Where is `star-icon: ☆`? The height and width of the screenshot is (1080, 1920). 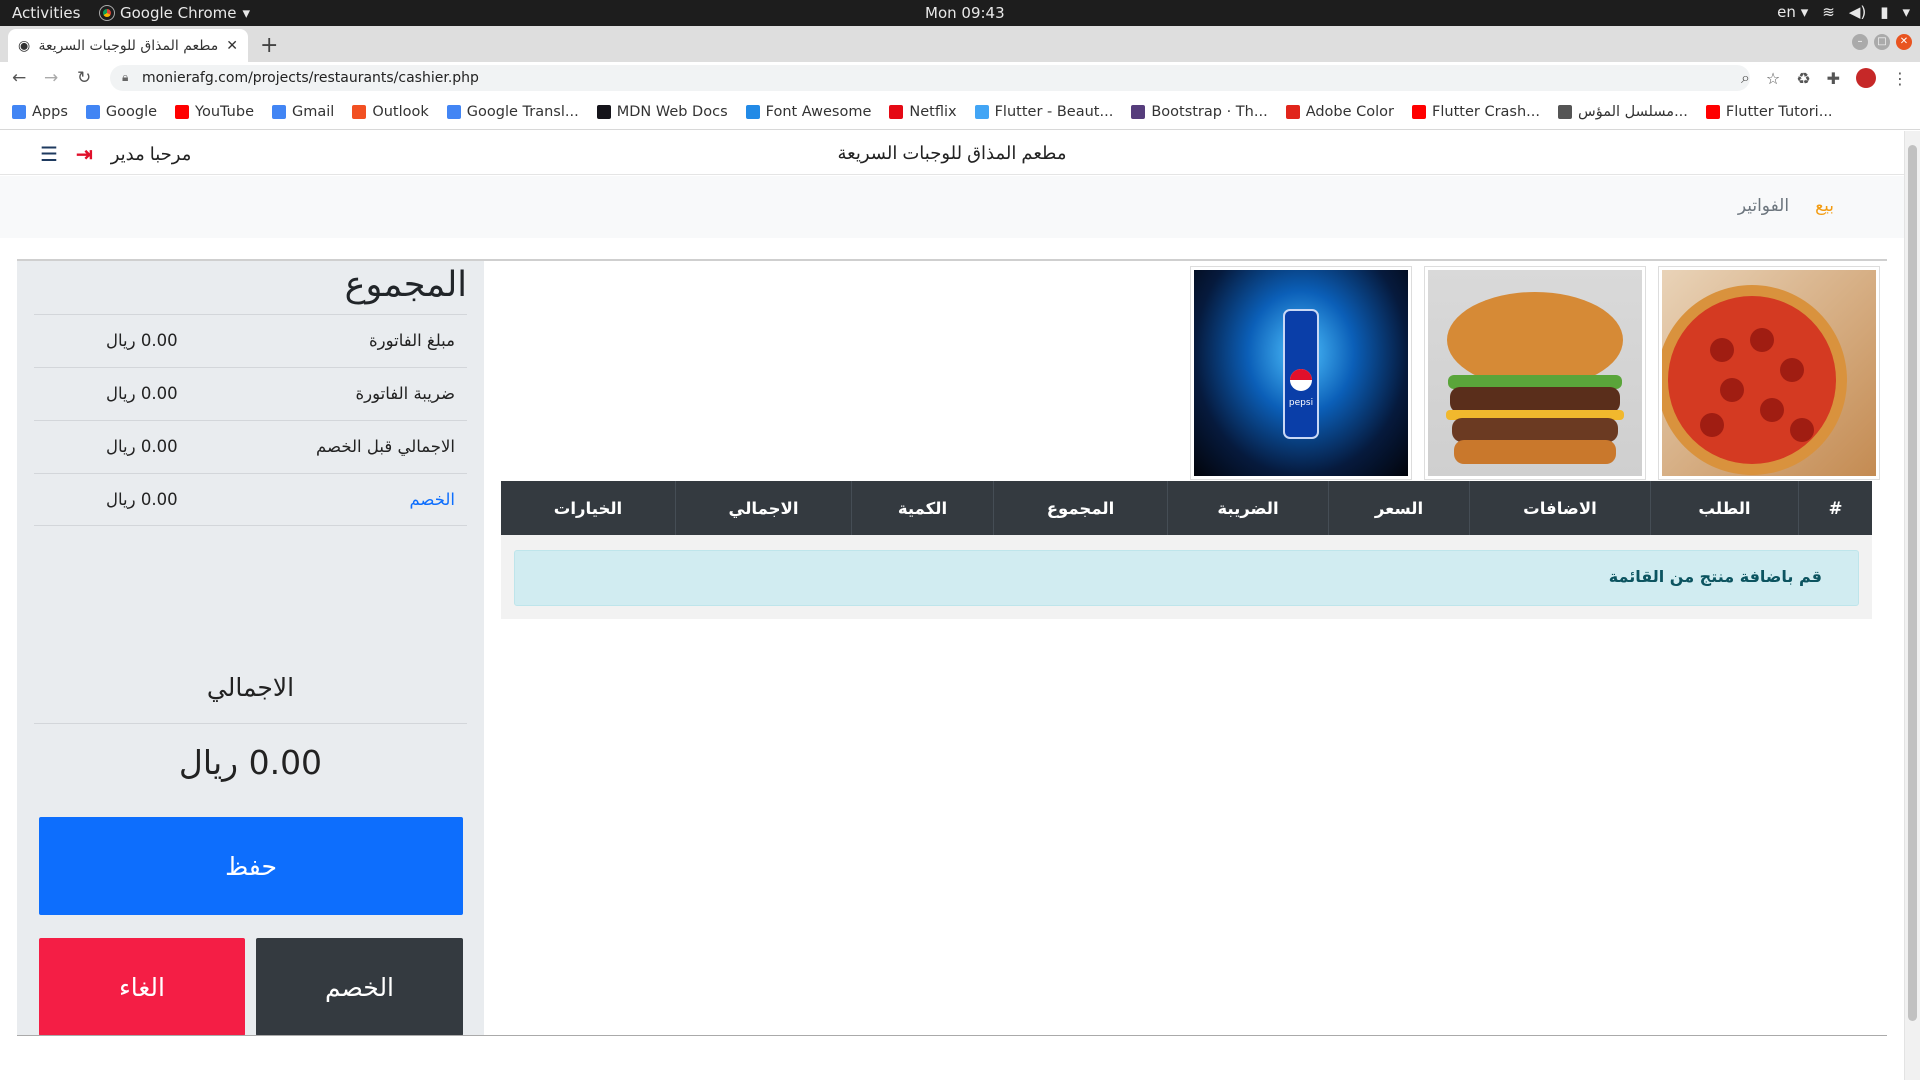
star-icon: ☆ is located at coordinates (1773, 78).